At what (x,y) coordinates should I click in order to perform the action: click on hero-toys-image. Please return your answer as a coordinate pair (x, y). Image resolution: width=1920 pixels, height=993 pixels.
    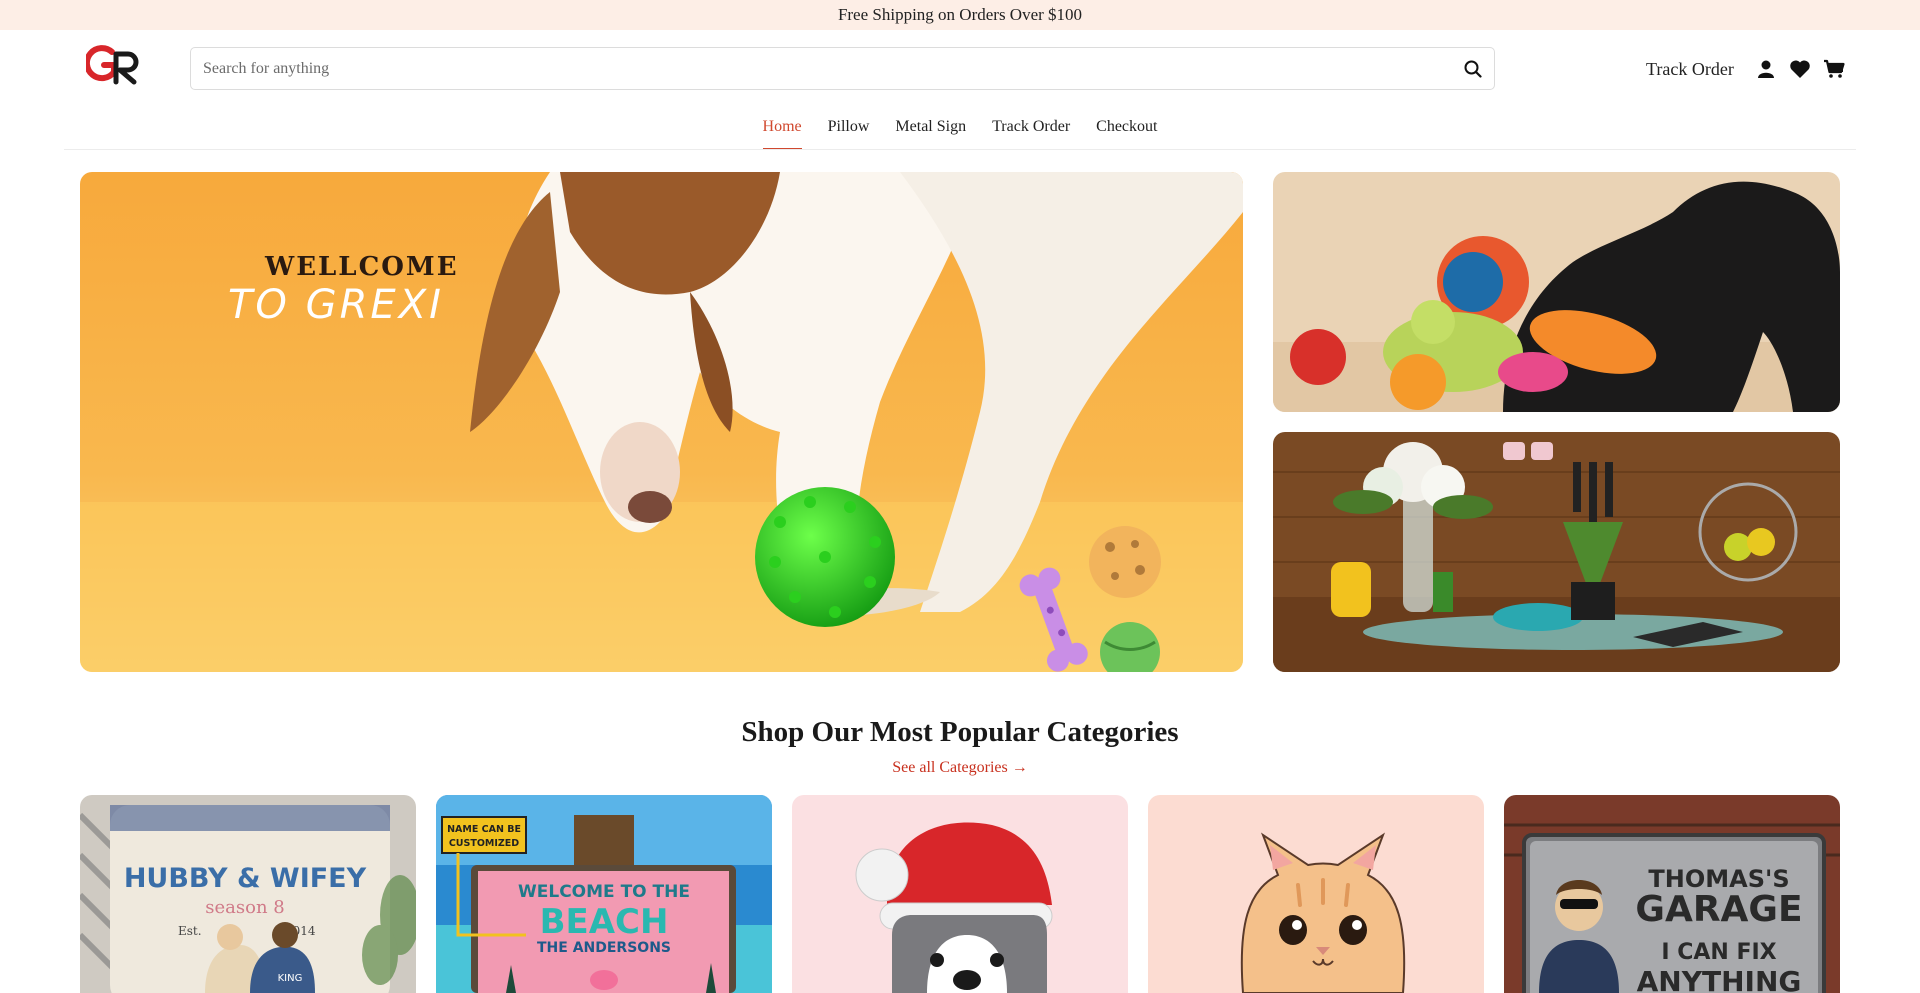
    Looking at the image, I should click on (1556, 292).